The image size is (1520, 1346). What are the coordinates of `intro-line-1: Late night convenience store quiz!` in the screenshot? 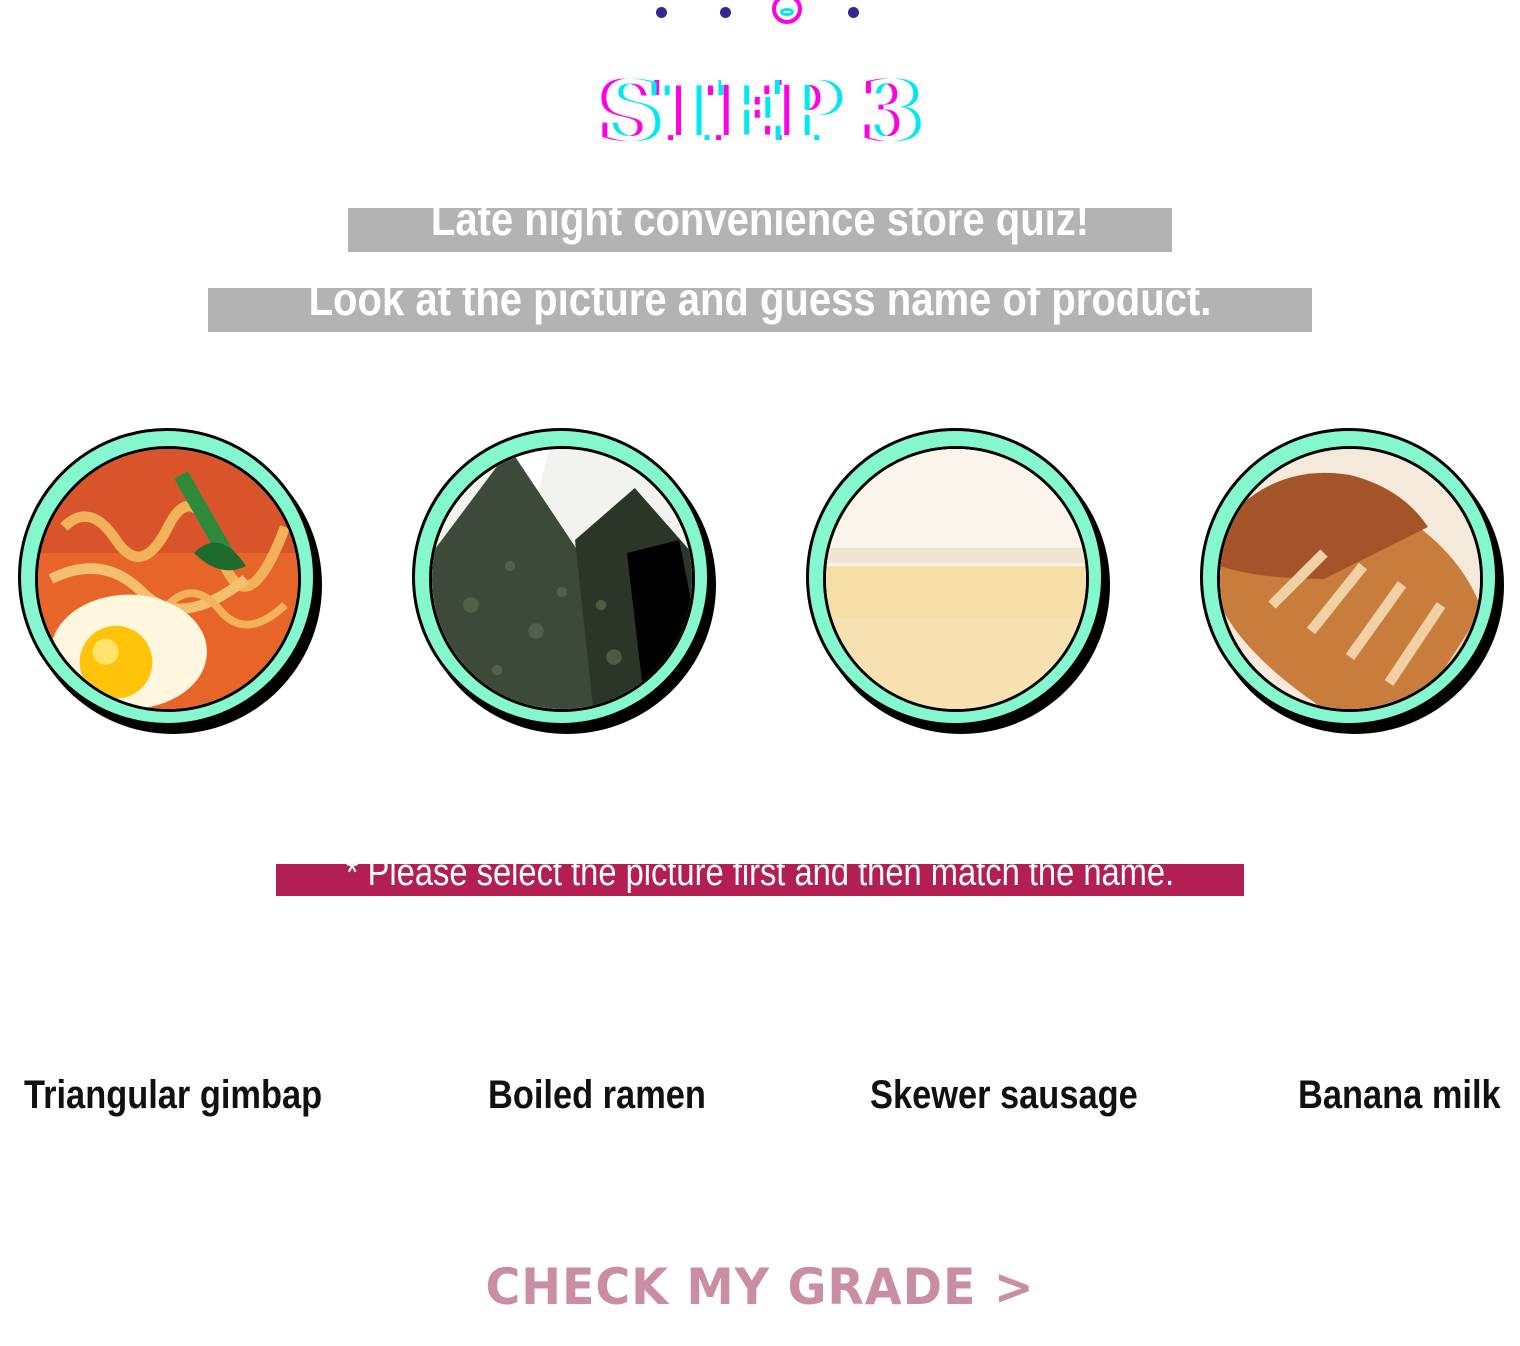 It's located at (760, 226).